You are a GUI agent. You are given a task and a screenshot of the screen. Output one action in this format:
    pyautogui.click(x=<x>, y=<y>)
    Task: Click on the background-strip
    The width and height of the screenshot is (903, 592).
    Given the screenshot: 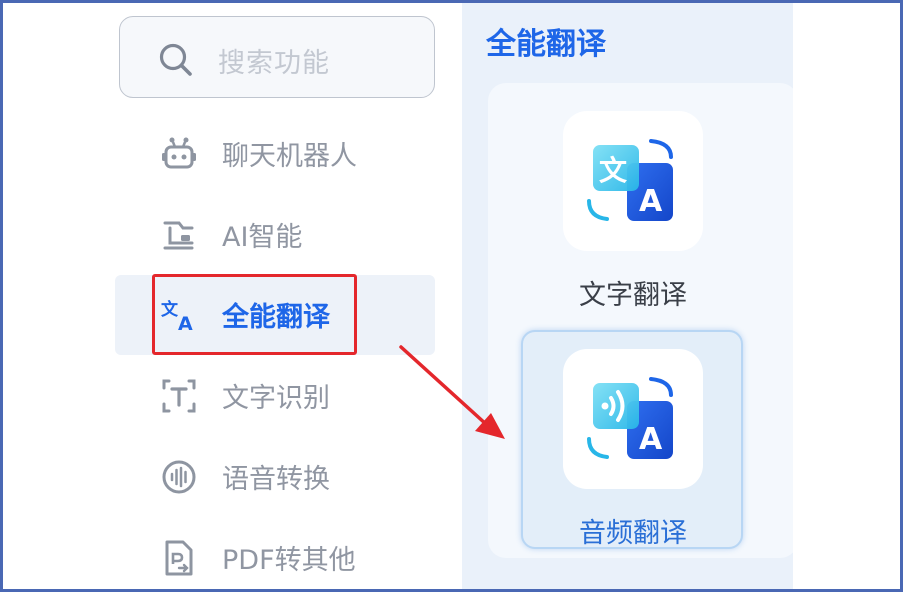 What is the action you would take?
    pyautogui.click(x=846, y=296)
    